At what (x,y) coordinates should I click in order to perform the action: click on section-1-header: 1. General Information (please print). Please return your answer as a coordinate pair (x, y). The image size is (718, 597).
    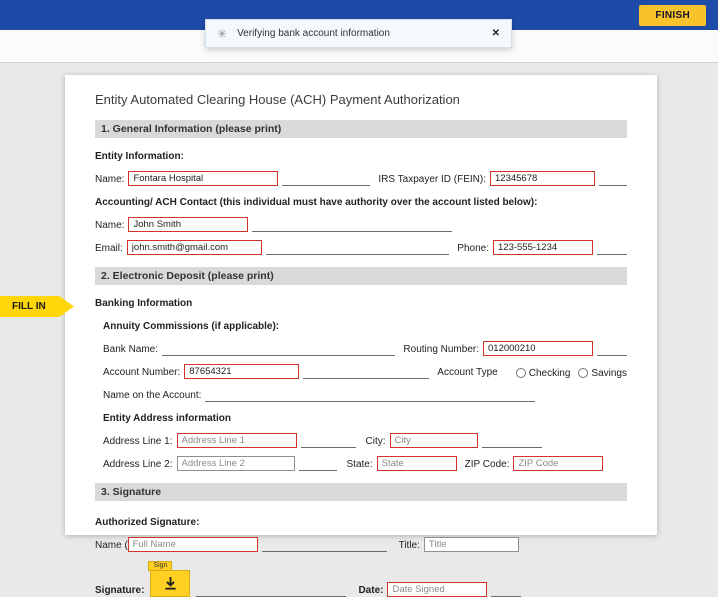
    Looking at the image, I should click on (361, 129).